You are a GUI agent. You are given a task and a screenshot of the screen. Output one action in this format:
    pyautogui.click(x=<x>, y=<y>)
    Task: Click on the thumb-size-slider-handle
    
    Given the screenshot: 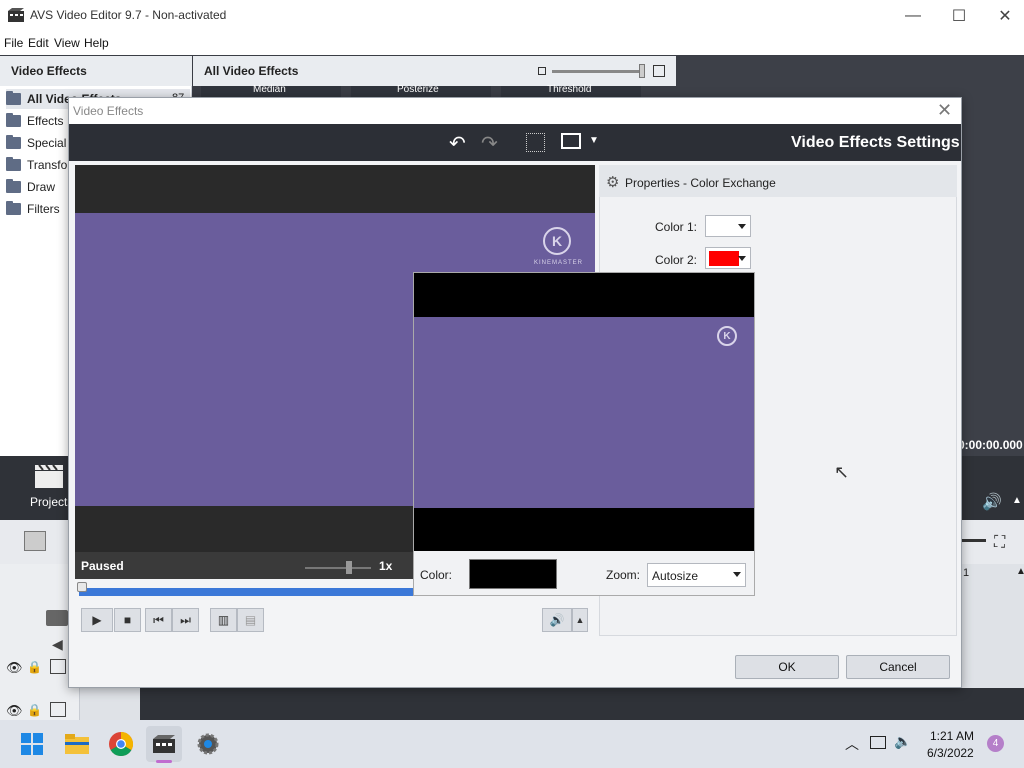 What is the action you would take?
    pyautogui.click(x=642, y=71)
    